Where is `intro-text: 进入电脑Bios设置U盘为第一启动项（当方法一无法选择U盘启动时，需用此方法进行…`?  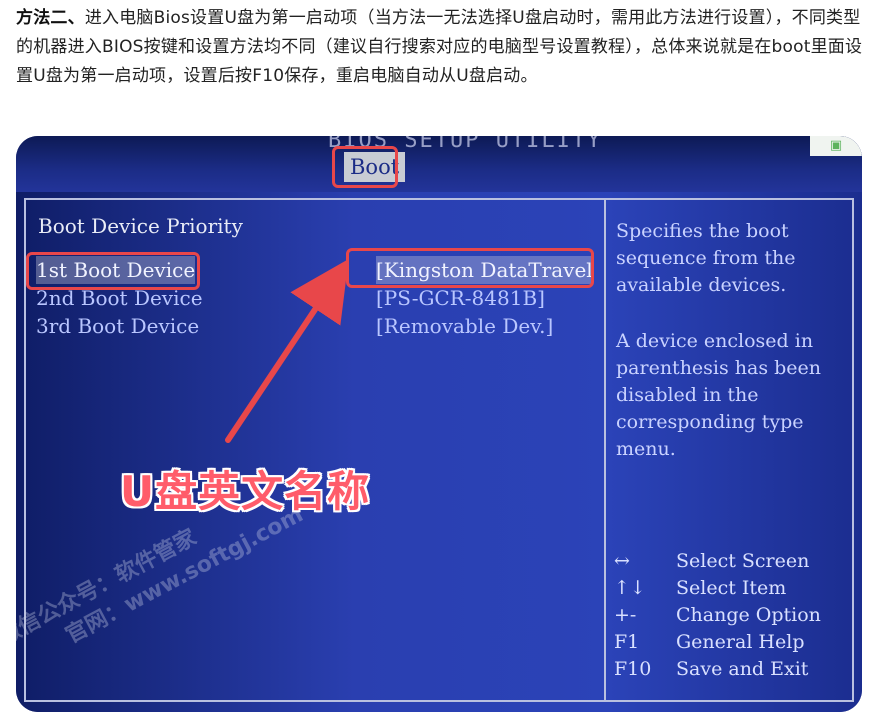
intro-text: 进入电脑Bios设置U盘为第一启动项（当方法一无法选择U盘启动时，需用此方法进行… is located at coordinates (439, 47).